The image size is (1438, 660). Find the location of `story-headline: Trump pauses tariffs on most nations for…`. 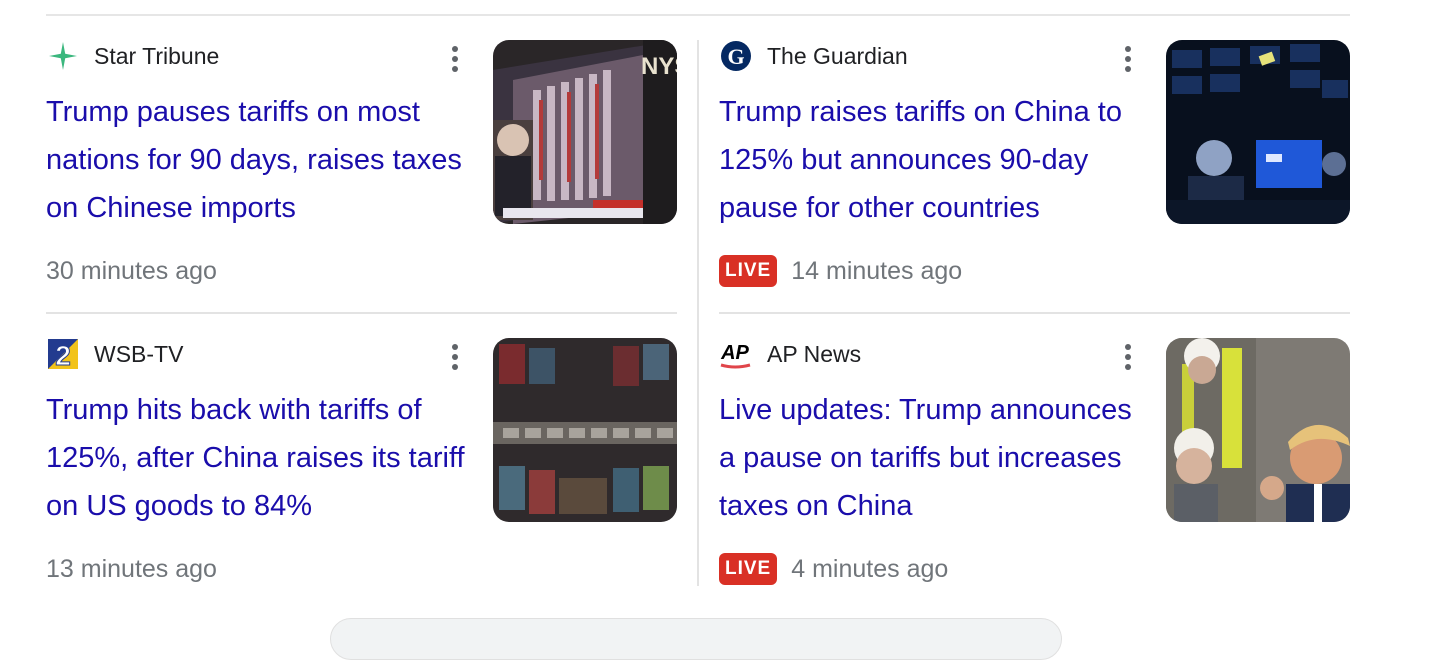

story-headline: Trump pauses tariffs on most nations for… is located at coordinates (256, 160).